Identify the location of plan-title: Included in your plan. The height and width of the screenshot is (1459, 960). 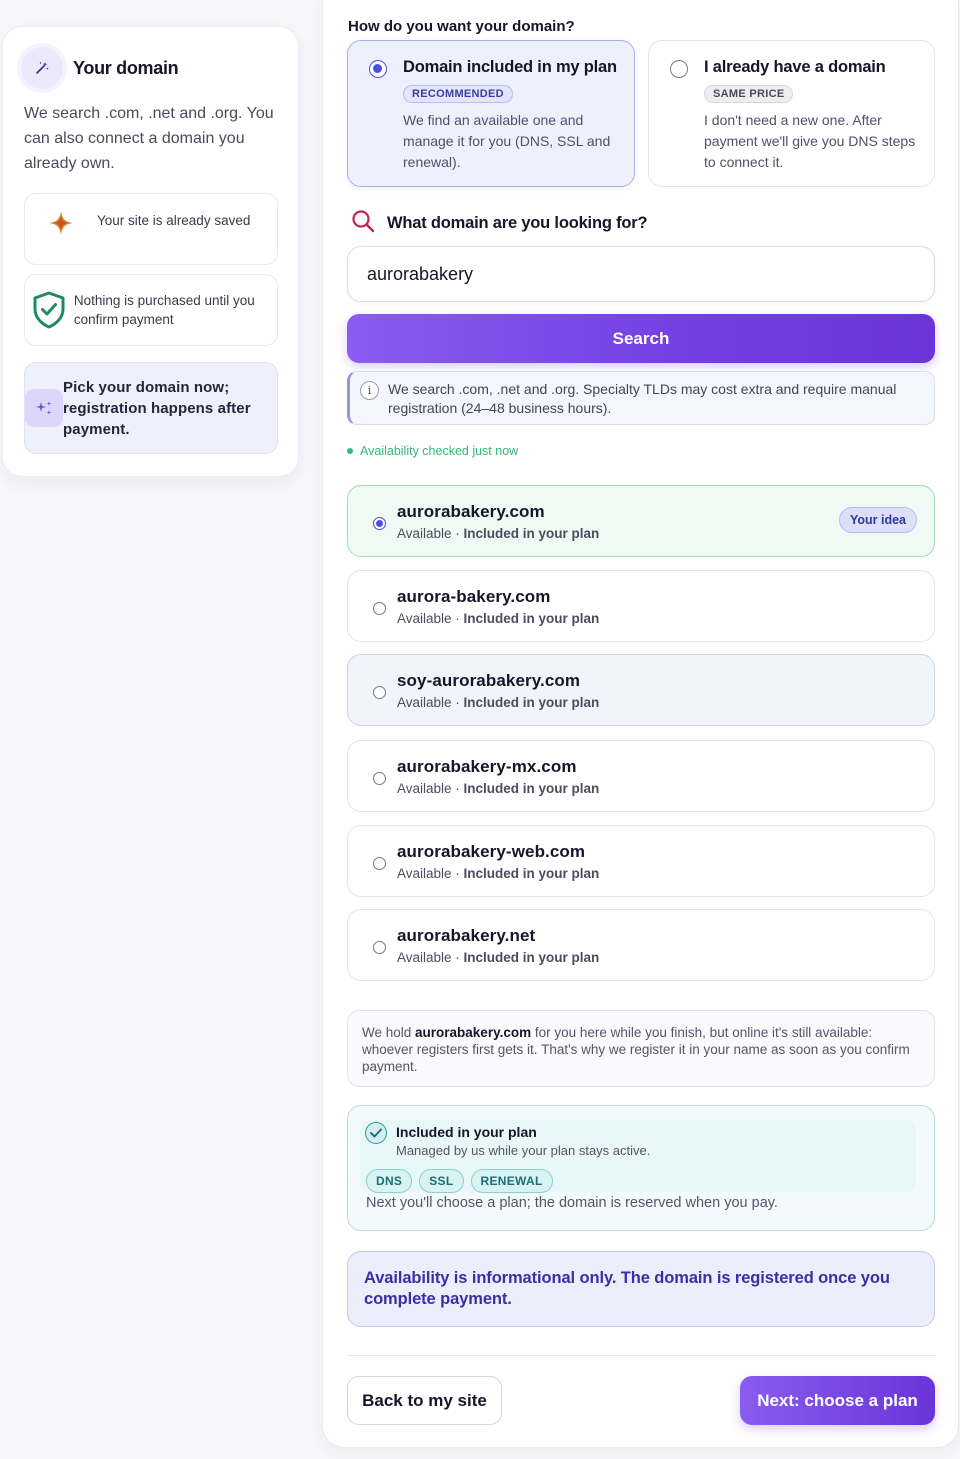
(466, 1132).